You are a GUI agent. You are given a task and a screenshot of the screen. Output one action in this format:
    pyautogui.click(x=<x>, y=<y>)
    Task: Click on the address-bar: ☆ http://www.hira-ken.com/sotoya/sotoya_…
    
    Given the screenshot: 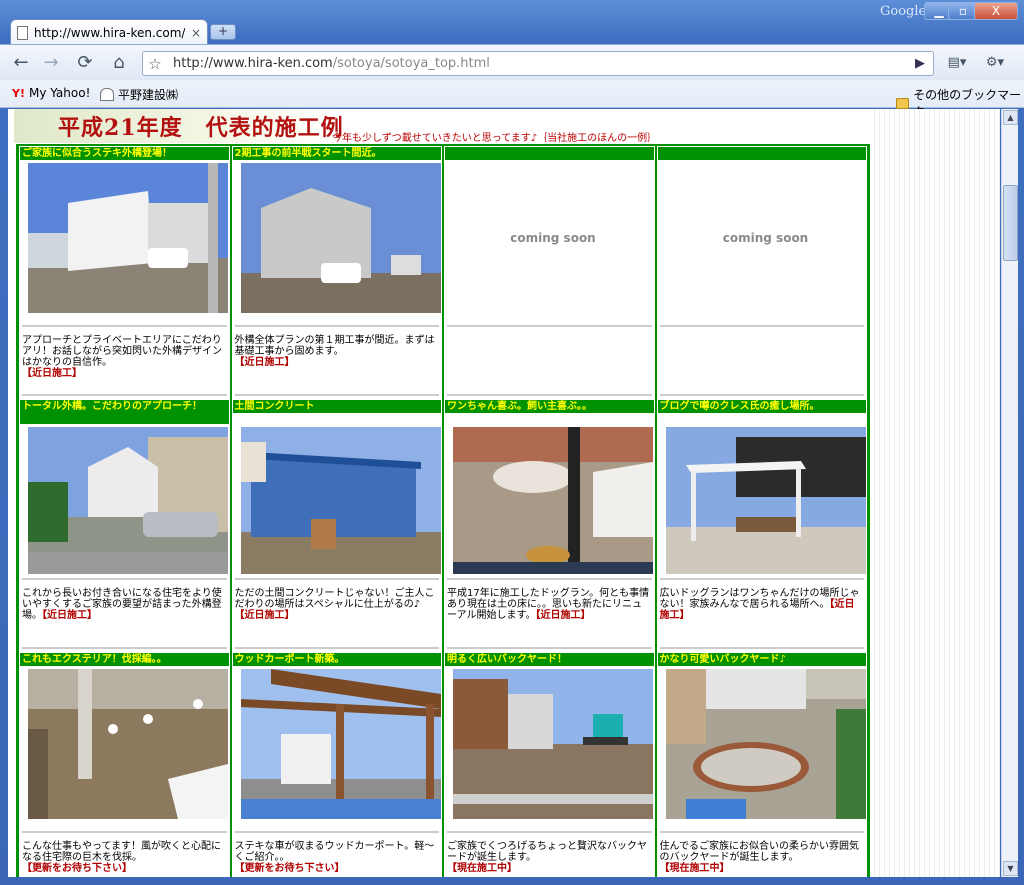 What is the action you would take?
    pyautogui.click(x=538, y=63)
    